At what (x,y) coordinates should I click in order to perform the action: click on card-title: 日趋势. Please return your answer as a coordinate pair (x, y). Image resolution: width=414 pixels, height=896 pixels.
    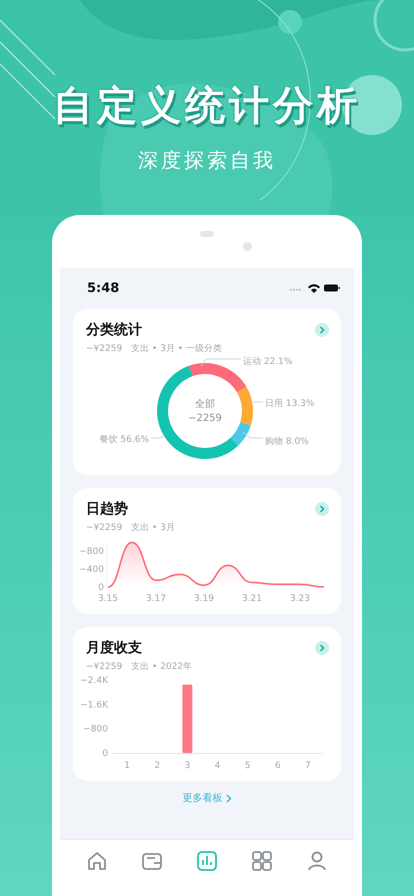
    Looking at the image, I should click on (107, 509).